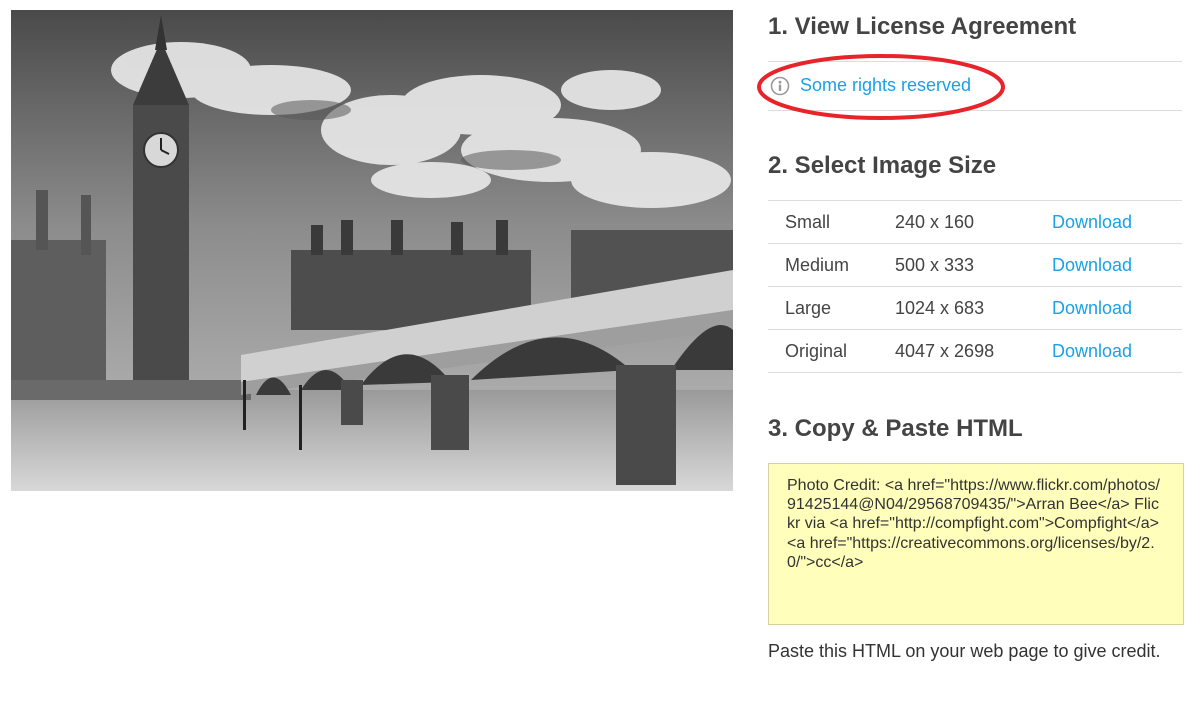  I want to click on size-dimensions: 4047 x 2698, so click(973, 351).